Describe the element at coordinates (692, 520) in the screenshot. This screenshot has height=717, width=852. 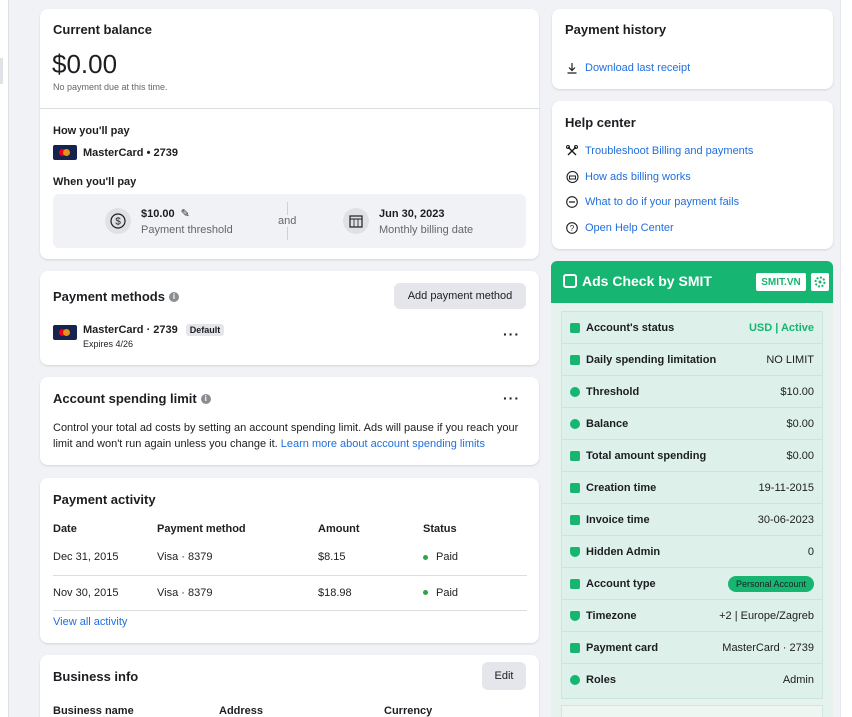
I see `row-invoice-time: Invoice time 30-06-2023` at that location.